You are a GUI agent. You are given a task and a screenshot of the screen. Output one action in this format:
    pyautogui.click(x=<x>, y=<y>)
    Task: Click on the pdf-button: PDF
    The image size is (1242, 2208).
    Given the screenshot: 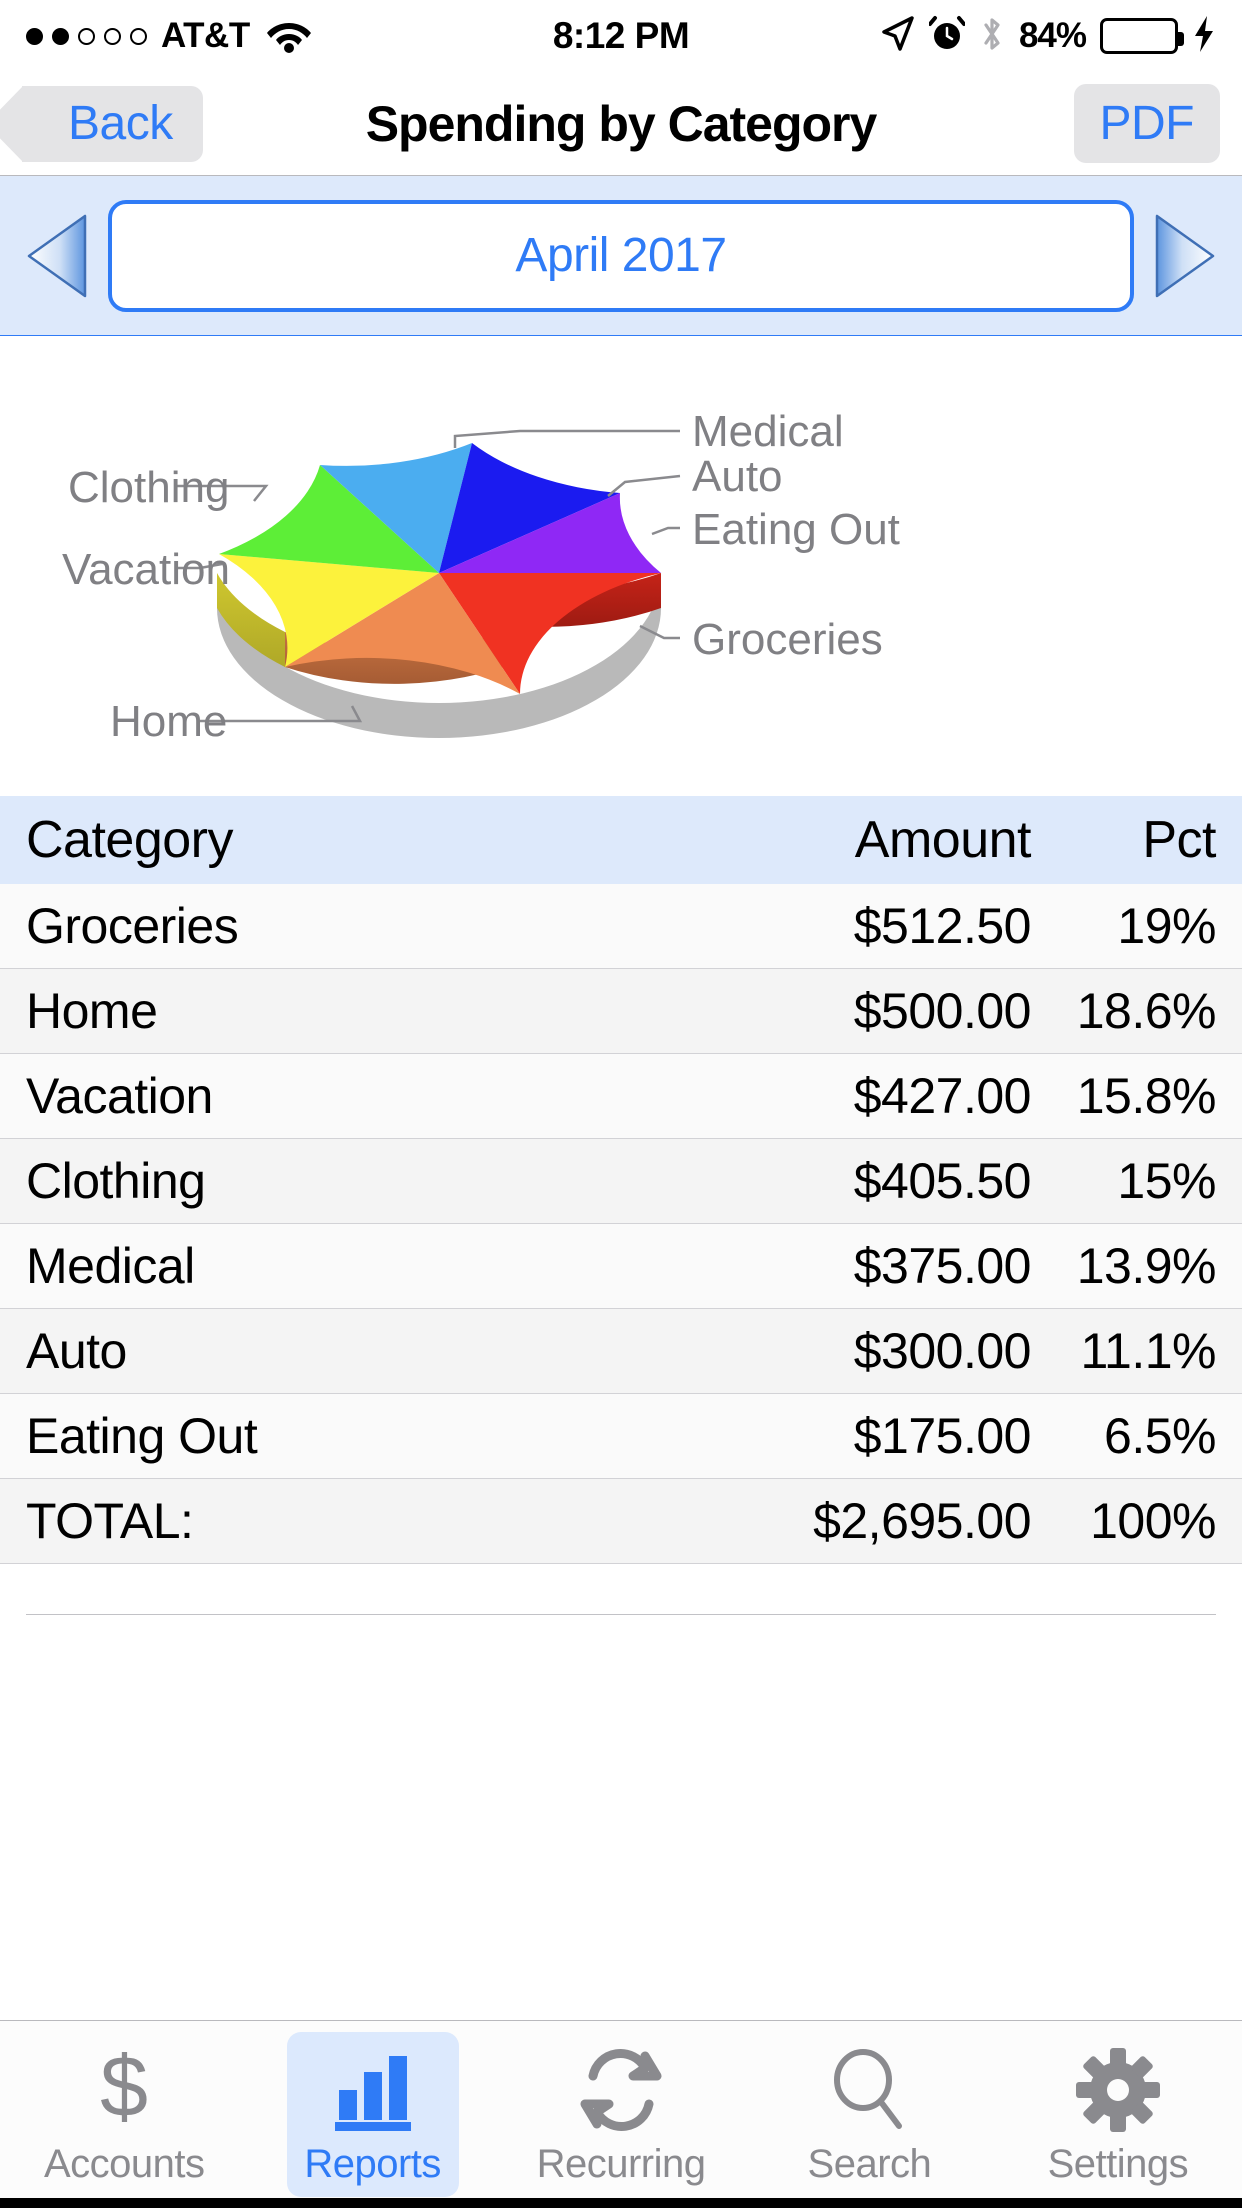 What is the action you would take?
    pyautogui.click(x=1146, y=123)
    